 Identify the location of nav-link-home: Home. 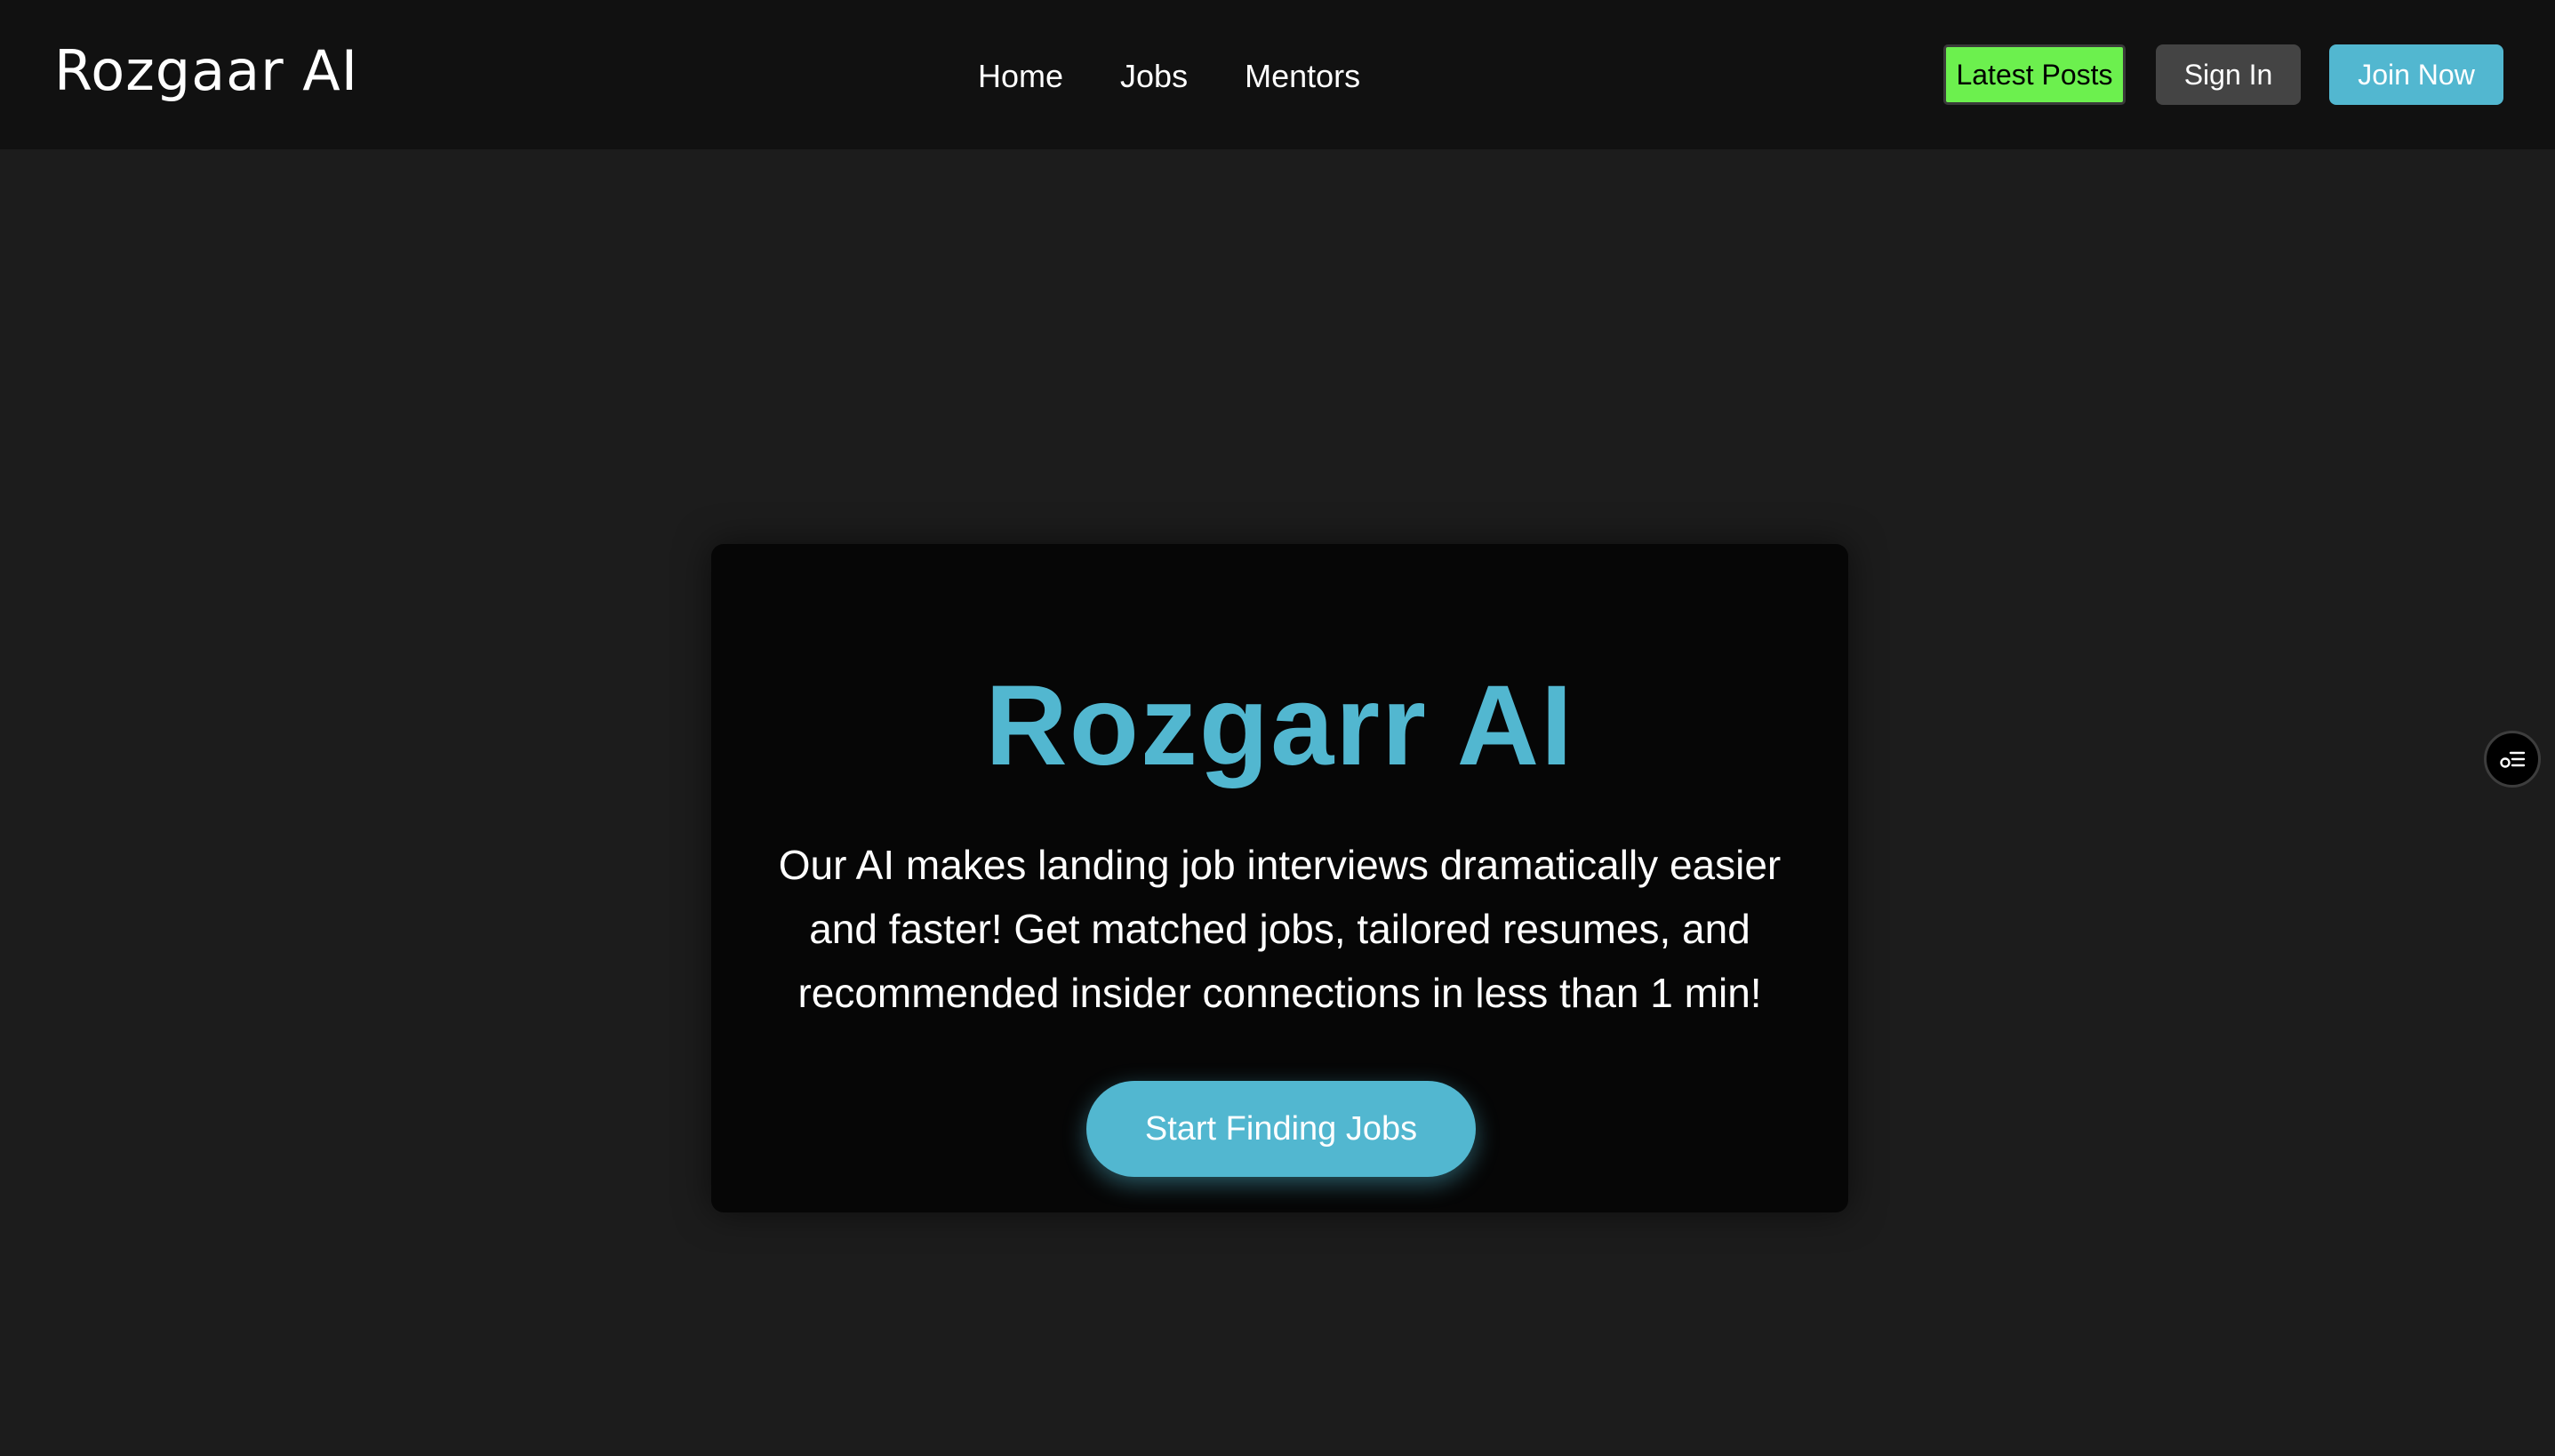
(1020, 76).